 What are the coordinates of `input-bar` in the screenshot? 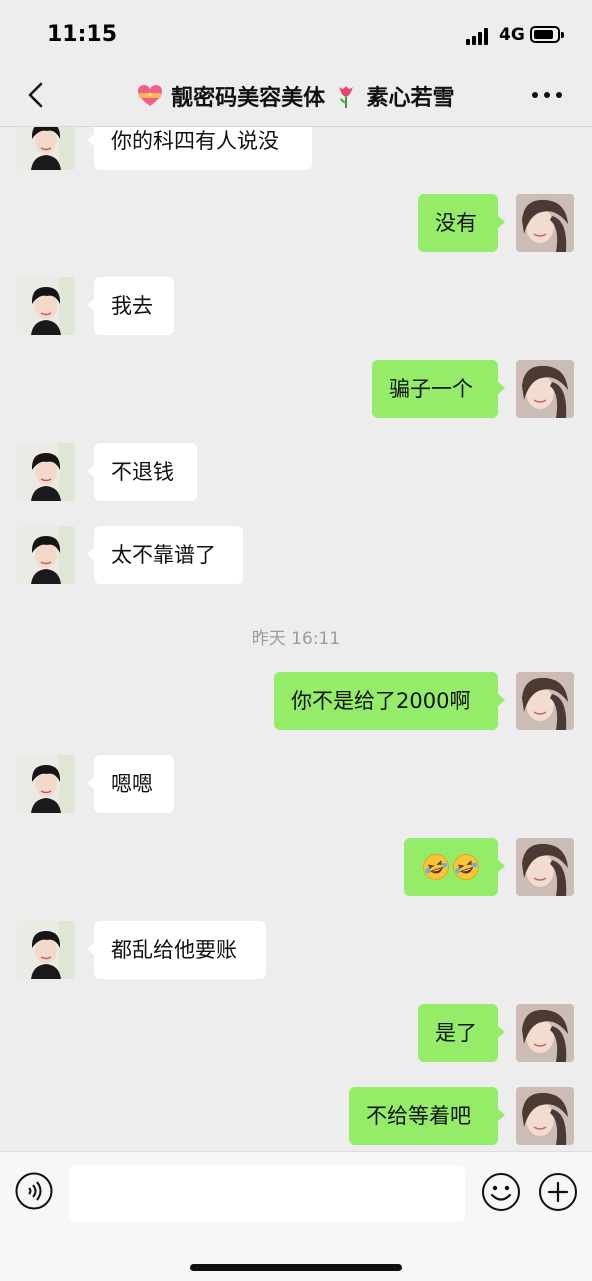 It's located at (296, 1216).